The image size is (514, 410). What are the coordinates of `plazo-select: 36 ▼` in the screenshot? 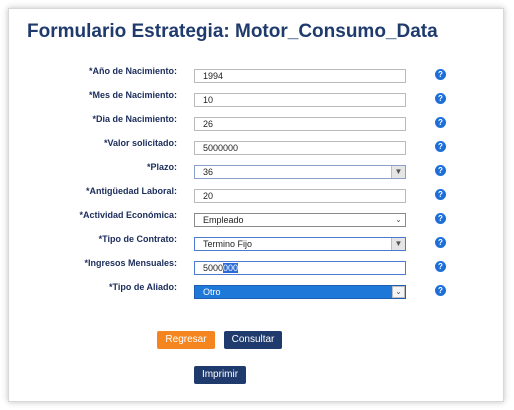 It's located at (300, 172).